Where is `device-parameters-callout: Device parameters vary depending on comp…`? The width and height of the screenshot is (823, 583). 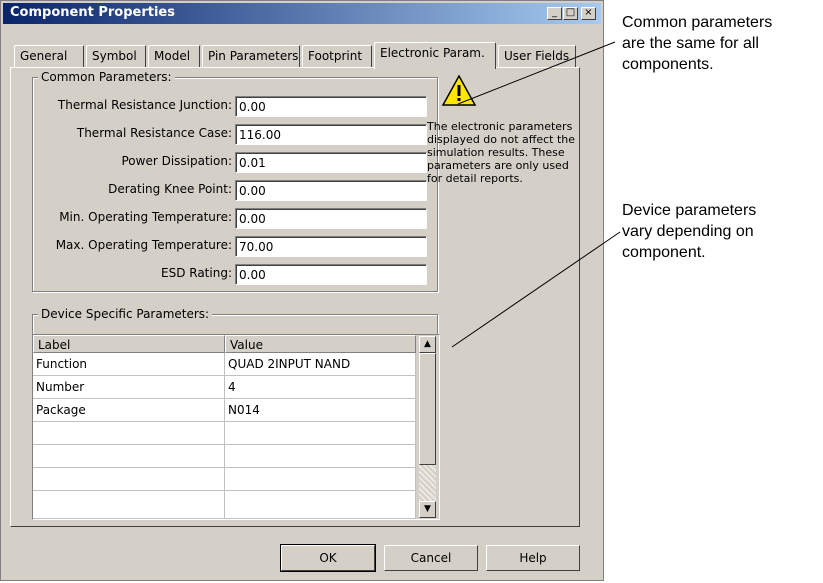
device-parameters-callout: Device parameters vary depending on comp… is located at coordinates (689, 231).